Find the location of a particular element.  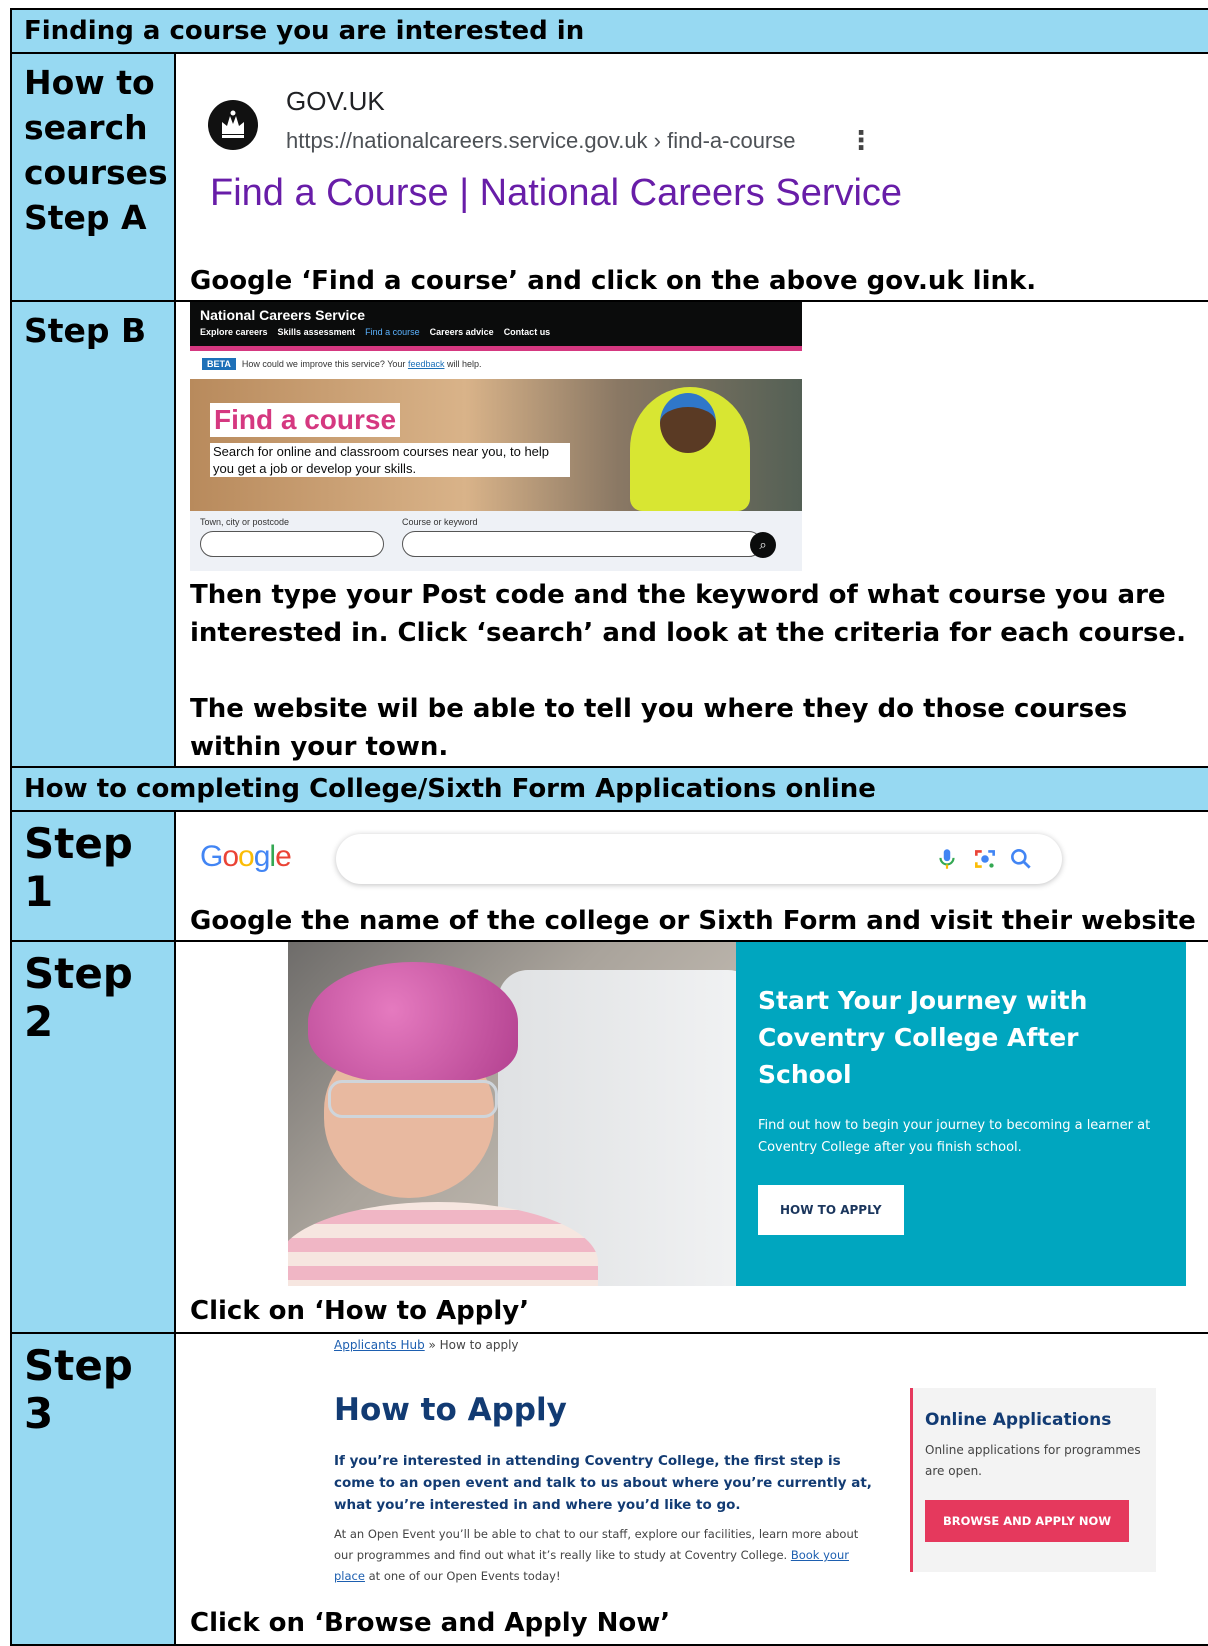

postcode-label: Town, city or postcode is located at coordinates (245, 522).